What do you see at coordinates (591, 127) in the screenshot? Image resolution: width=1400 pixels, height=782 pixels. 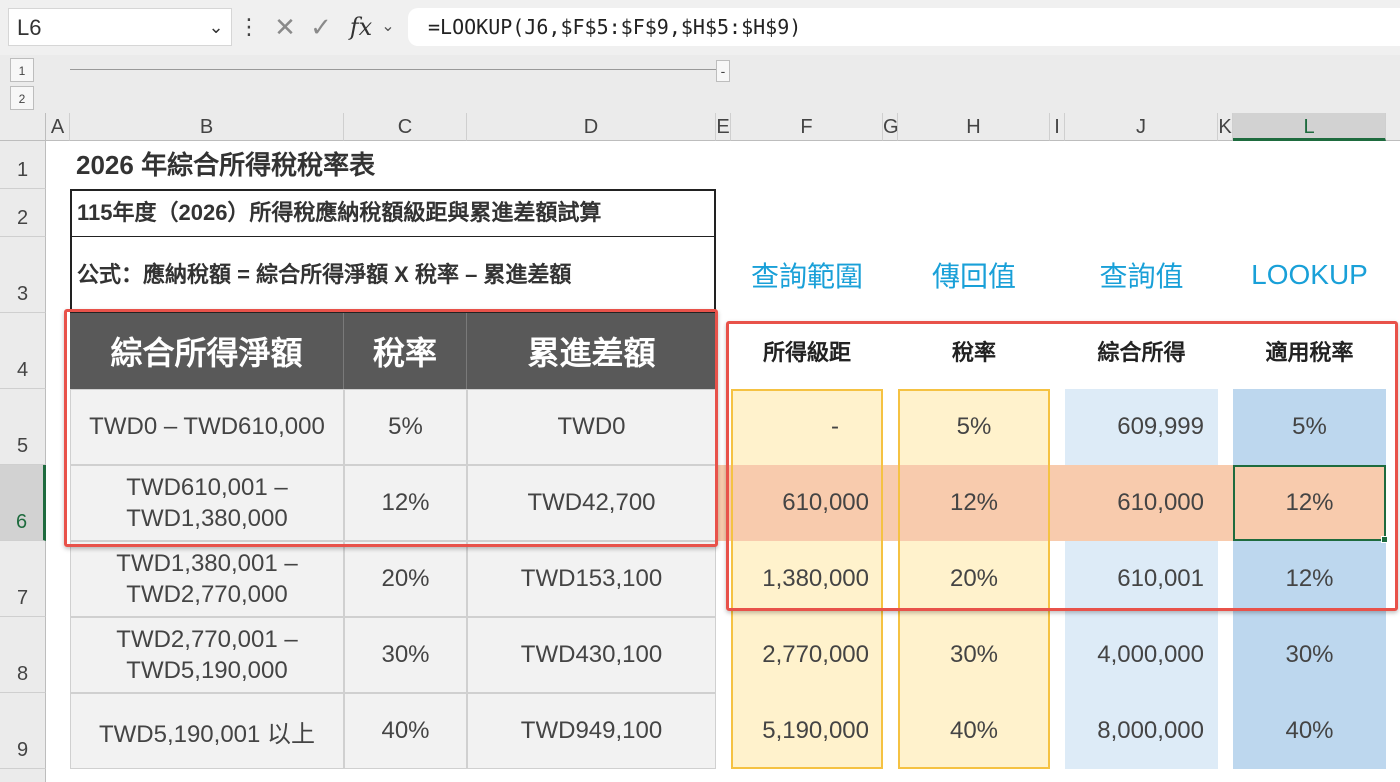 I see `column-header-d: D` at bounding box center [591, 127].